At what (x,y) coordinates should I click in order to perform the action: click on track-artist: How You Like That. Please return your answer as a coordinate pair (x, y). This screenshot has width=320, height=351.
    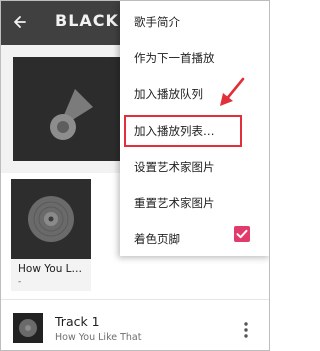
    Looking at the image, I should click on (98, 337).